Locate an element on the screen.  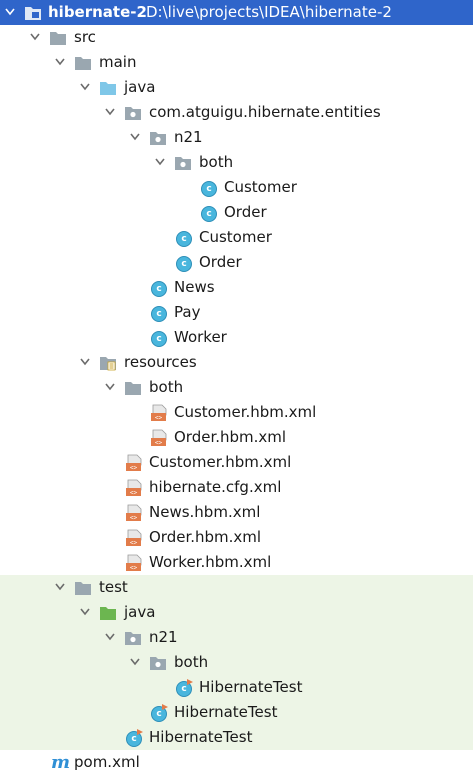
tree-node-package-entities: com.atguigu.hibernate.entities is located at coordinates (236, 112).